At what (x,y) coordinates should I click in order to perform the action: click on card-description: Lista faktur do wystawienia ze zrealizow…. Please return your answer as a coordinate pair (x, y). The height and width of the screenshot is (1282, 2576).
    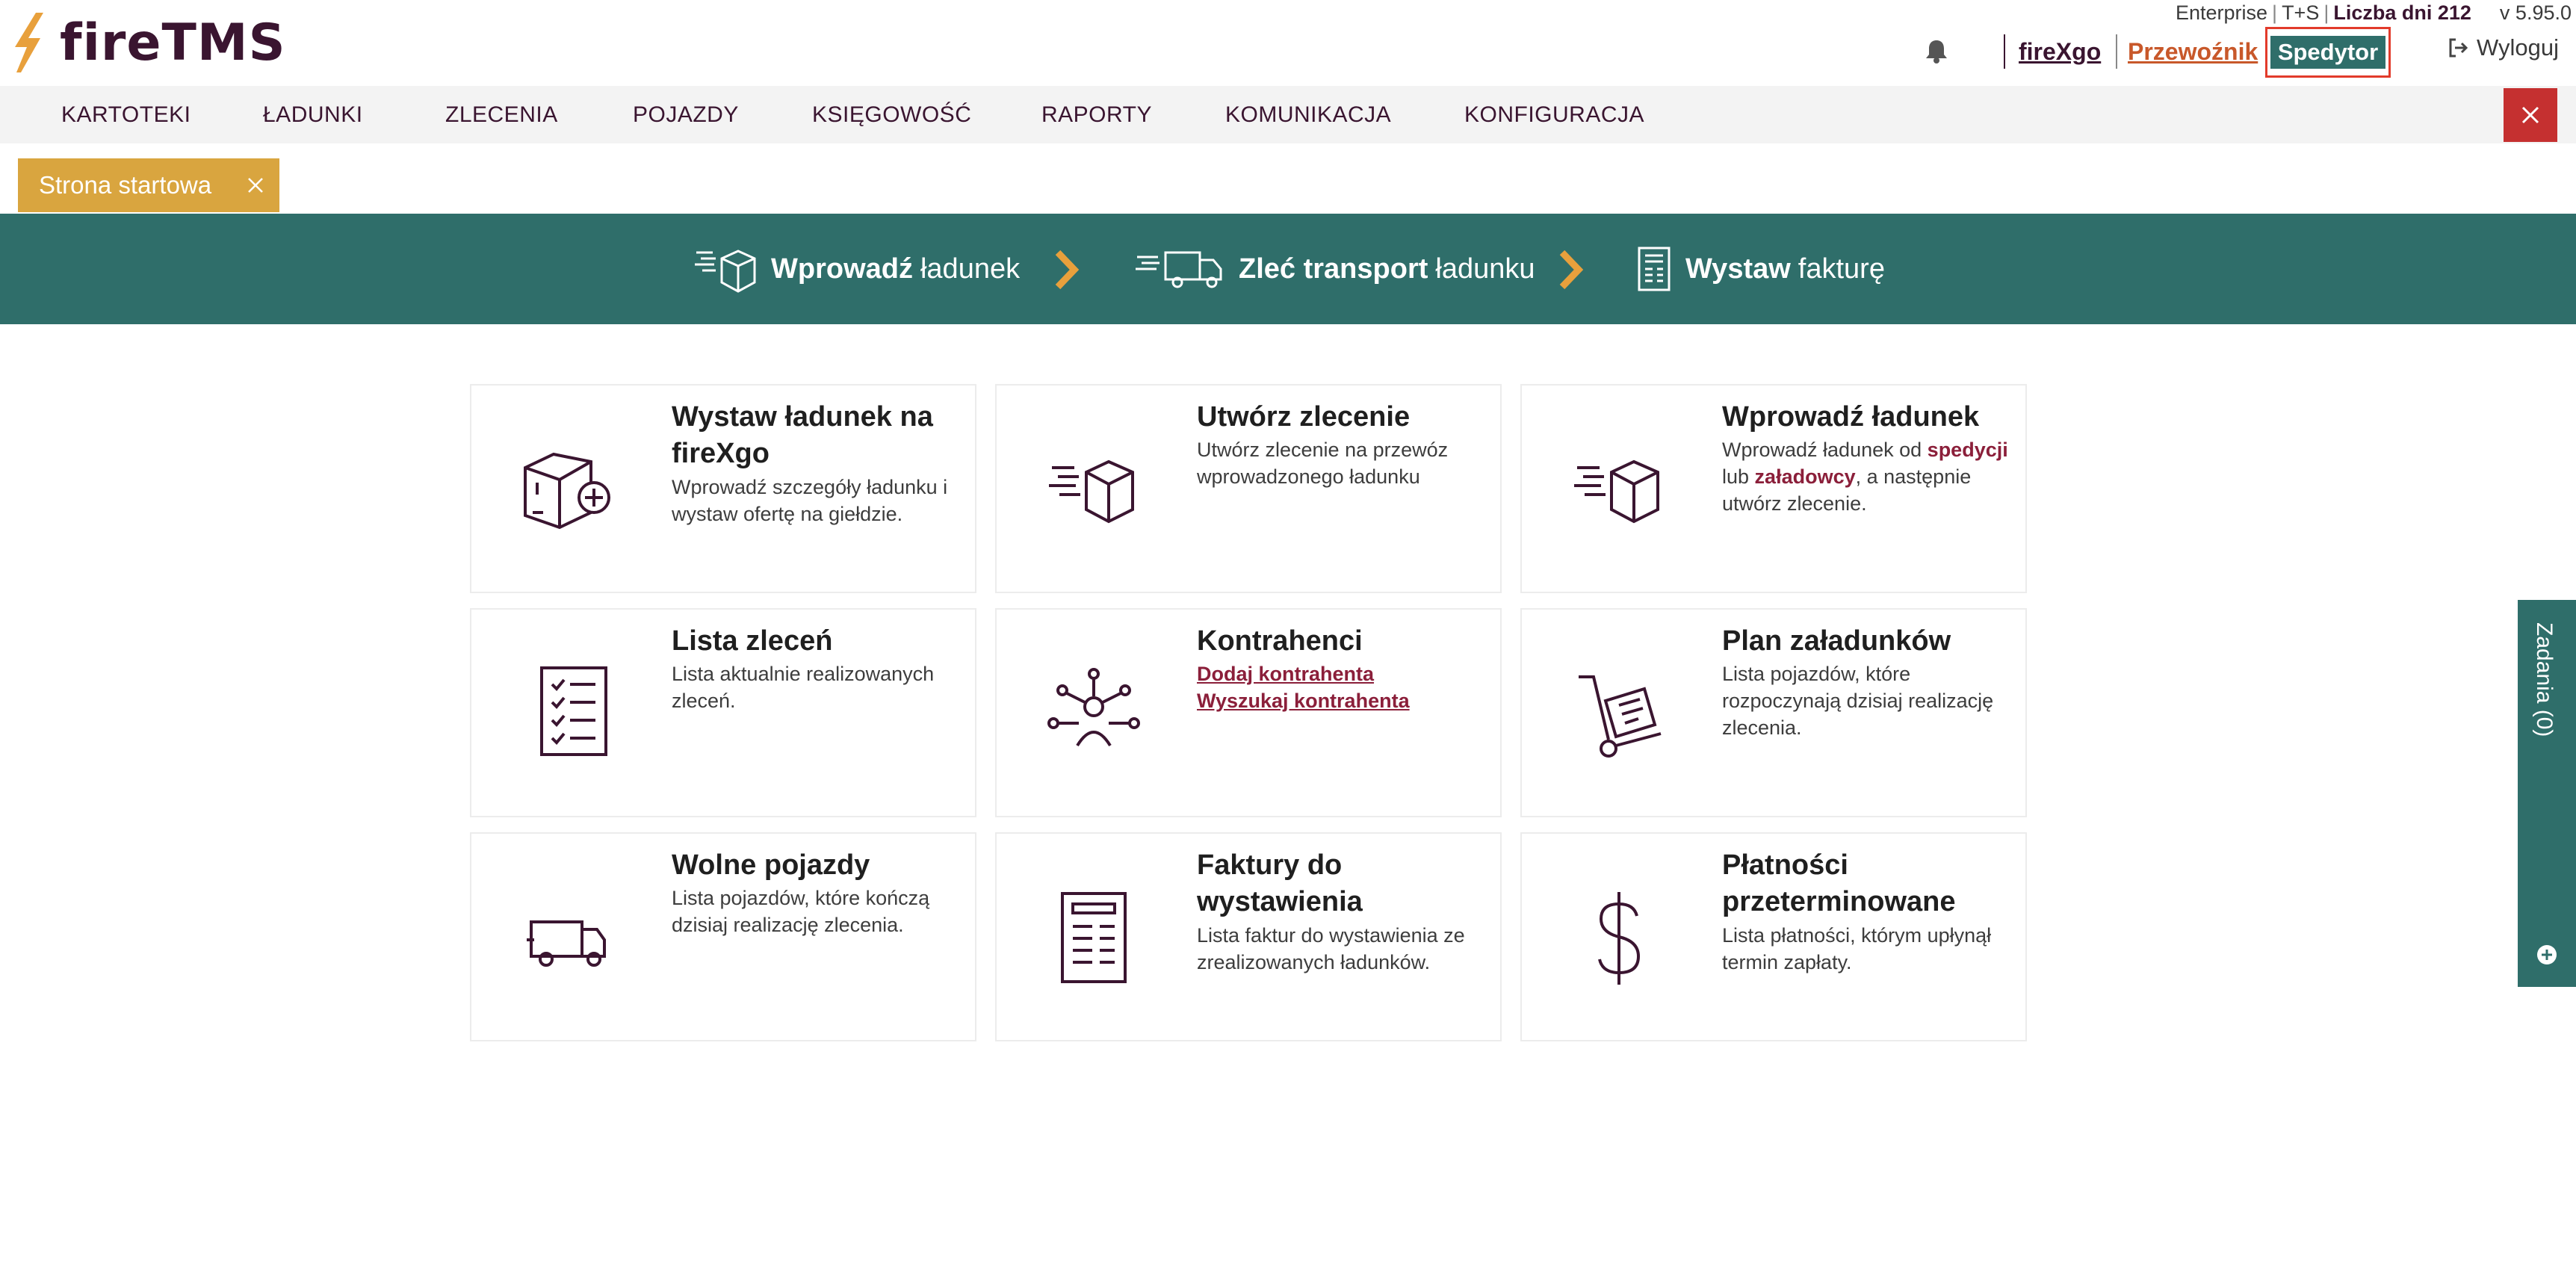
    Looking at the image, I should click on (1331, 948).